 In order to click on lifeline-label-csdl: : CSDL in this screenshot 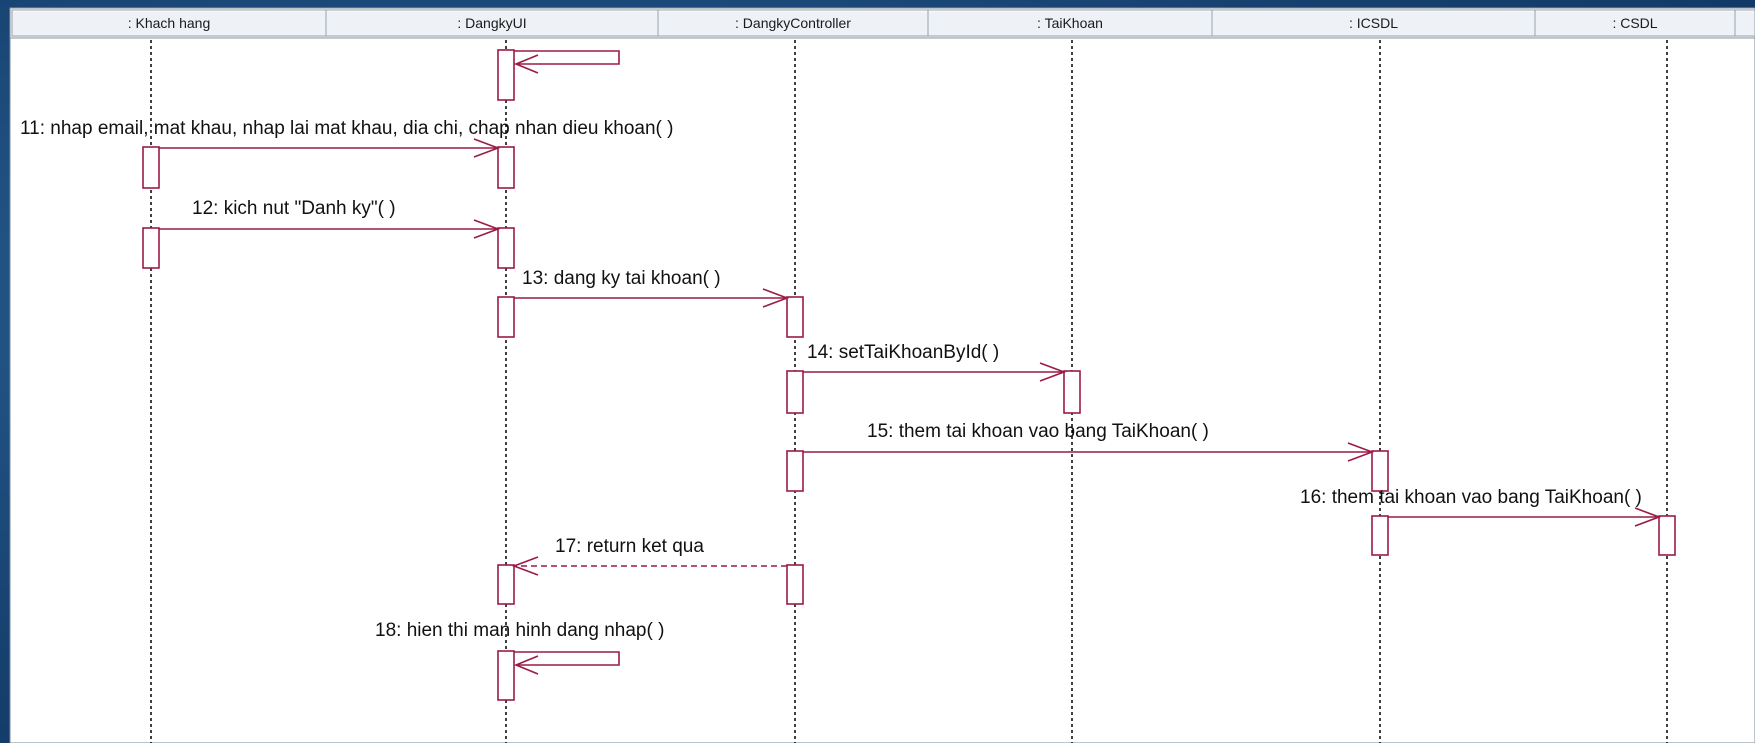, I will do `click(1634, 23)`.